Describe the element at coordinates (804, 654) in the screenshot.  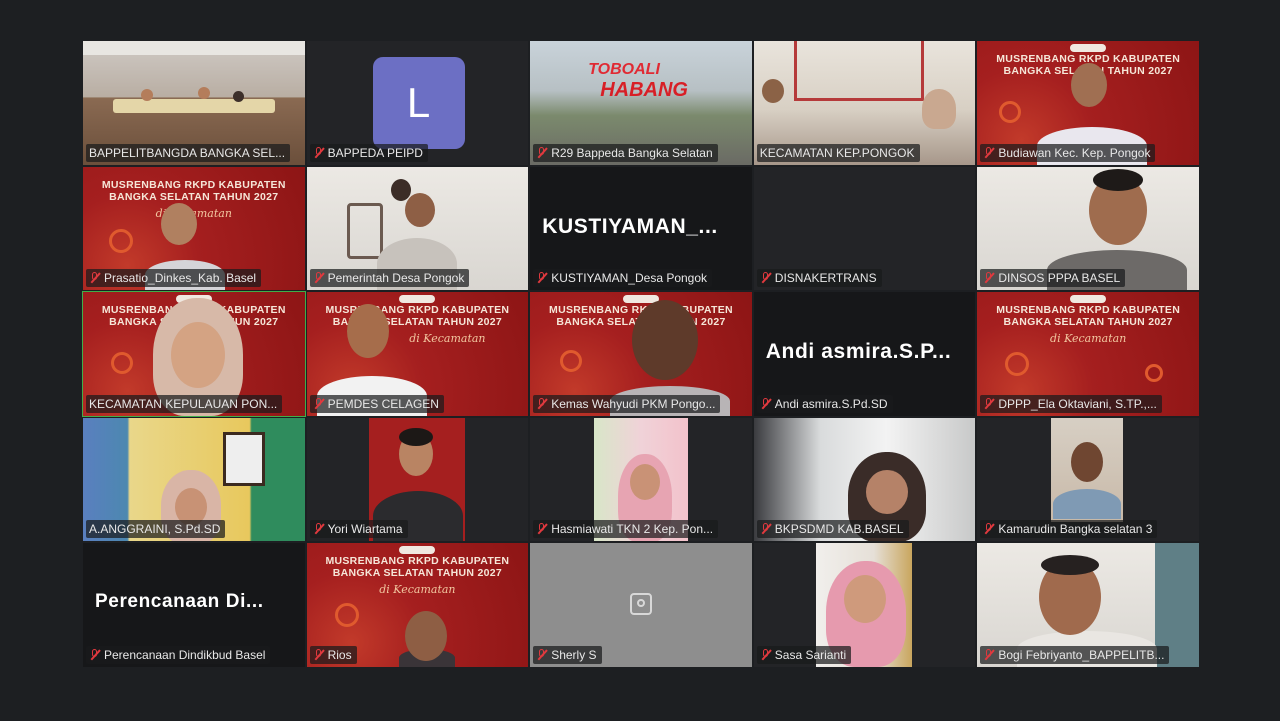
I see `participant-name: Sasa Sarianti` at that location.